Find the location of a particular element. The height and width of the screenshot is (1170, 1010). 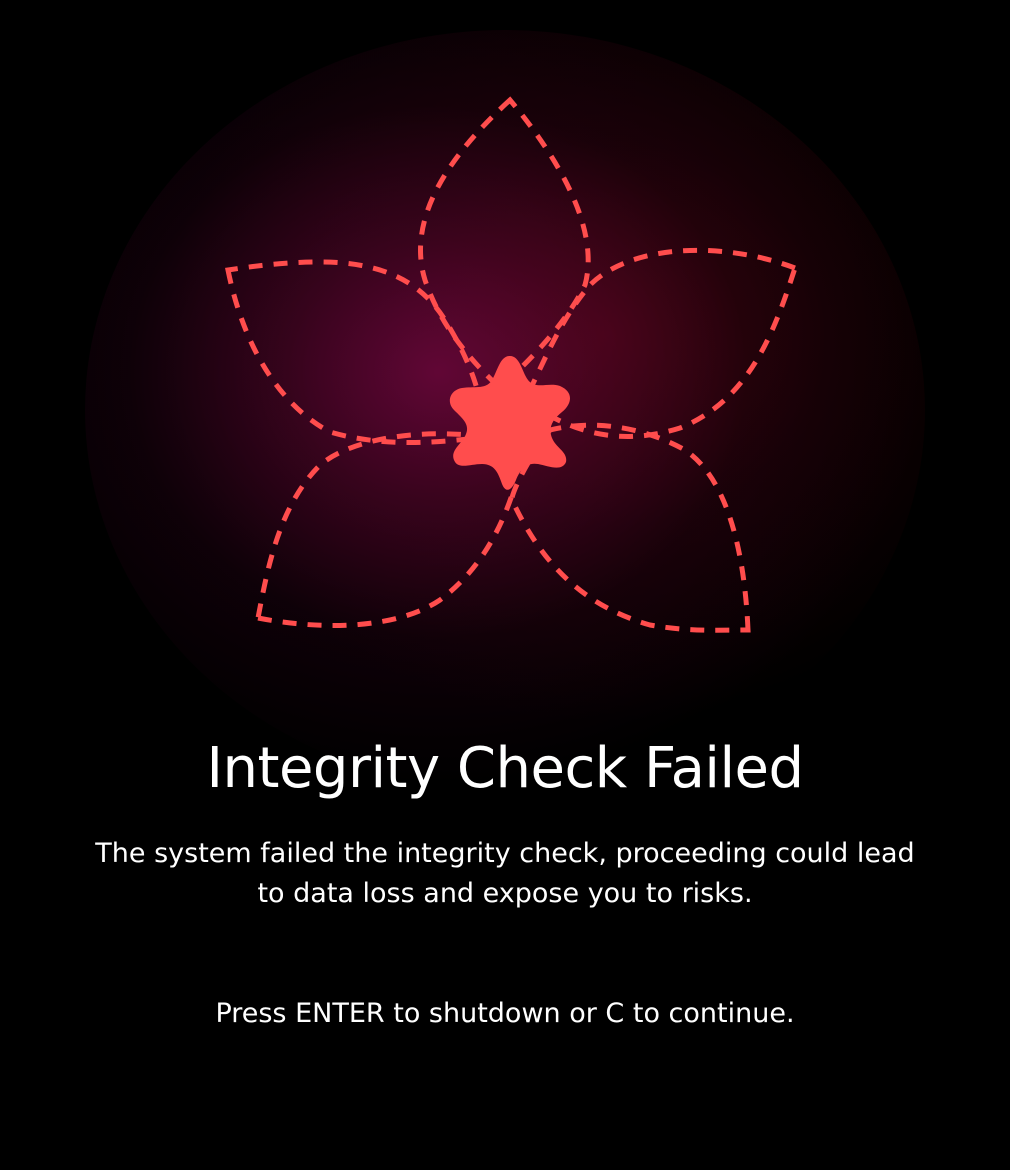

petal-top is located at coordinates (504, 244).